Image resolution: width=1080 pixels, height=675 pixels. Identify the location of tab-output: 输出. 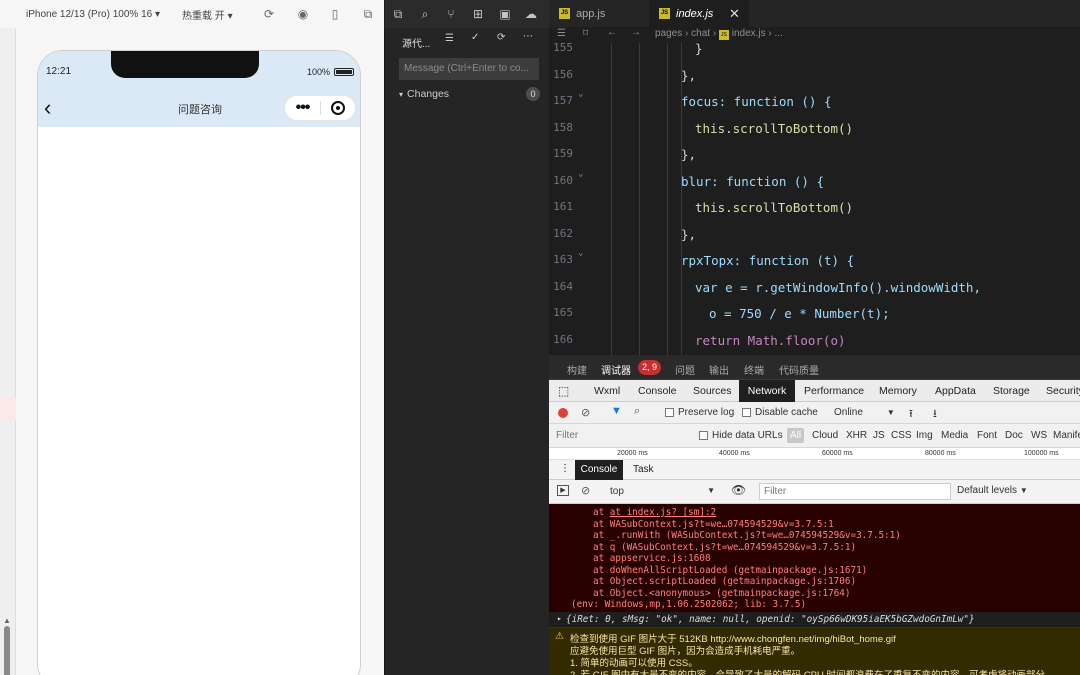
(719, 369).